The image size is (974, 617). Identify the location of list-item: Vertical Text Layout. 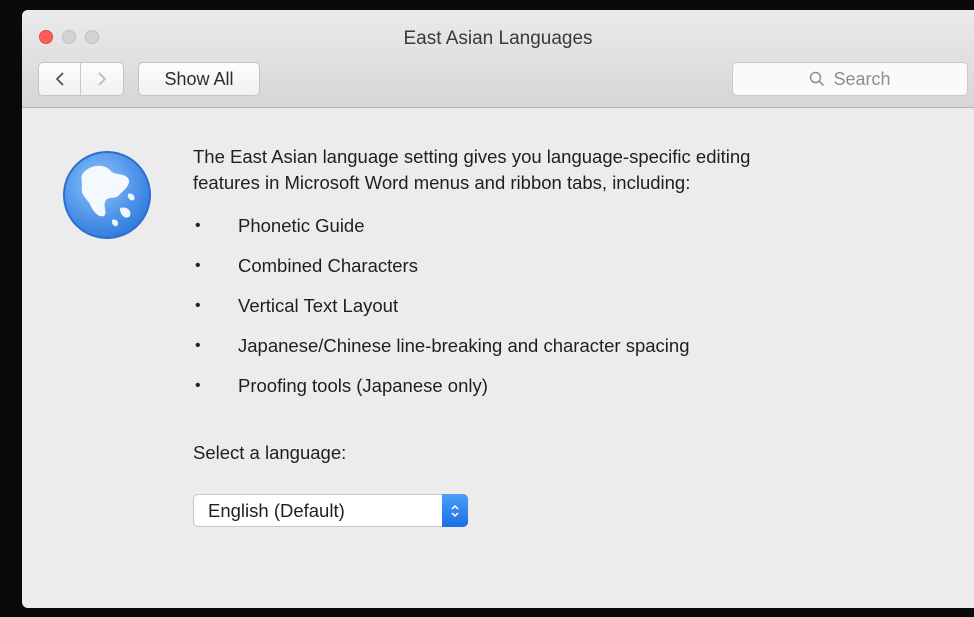
(563, 306).